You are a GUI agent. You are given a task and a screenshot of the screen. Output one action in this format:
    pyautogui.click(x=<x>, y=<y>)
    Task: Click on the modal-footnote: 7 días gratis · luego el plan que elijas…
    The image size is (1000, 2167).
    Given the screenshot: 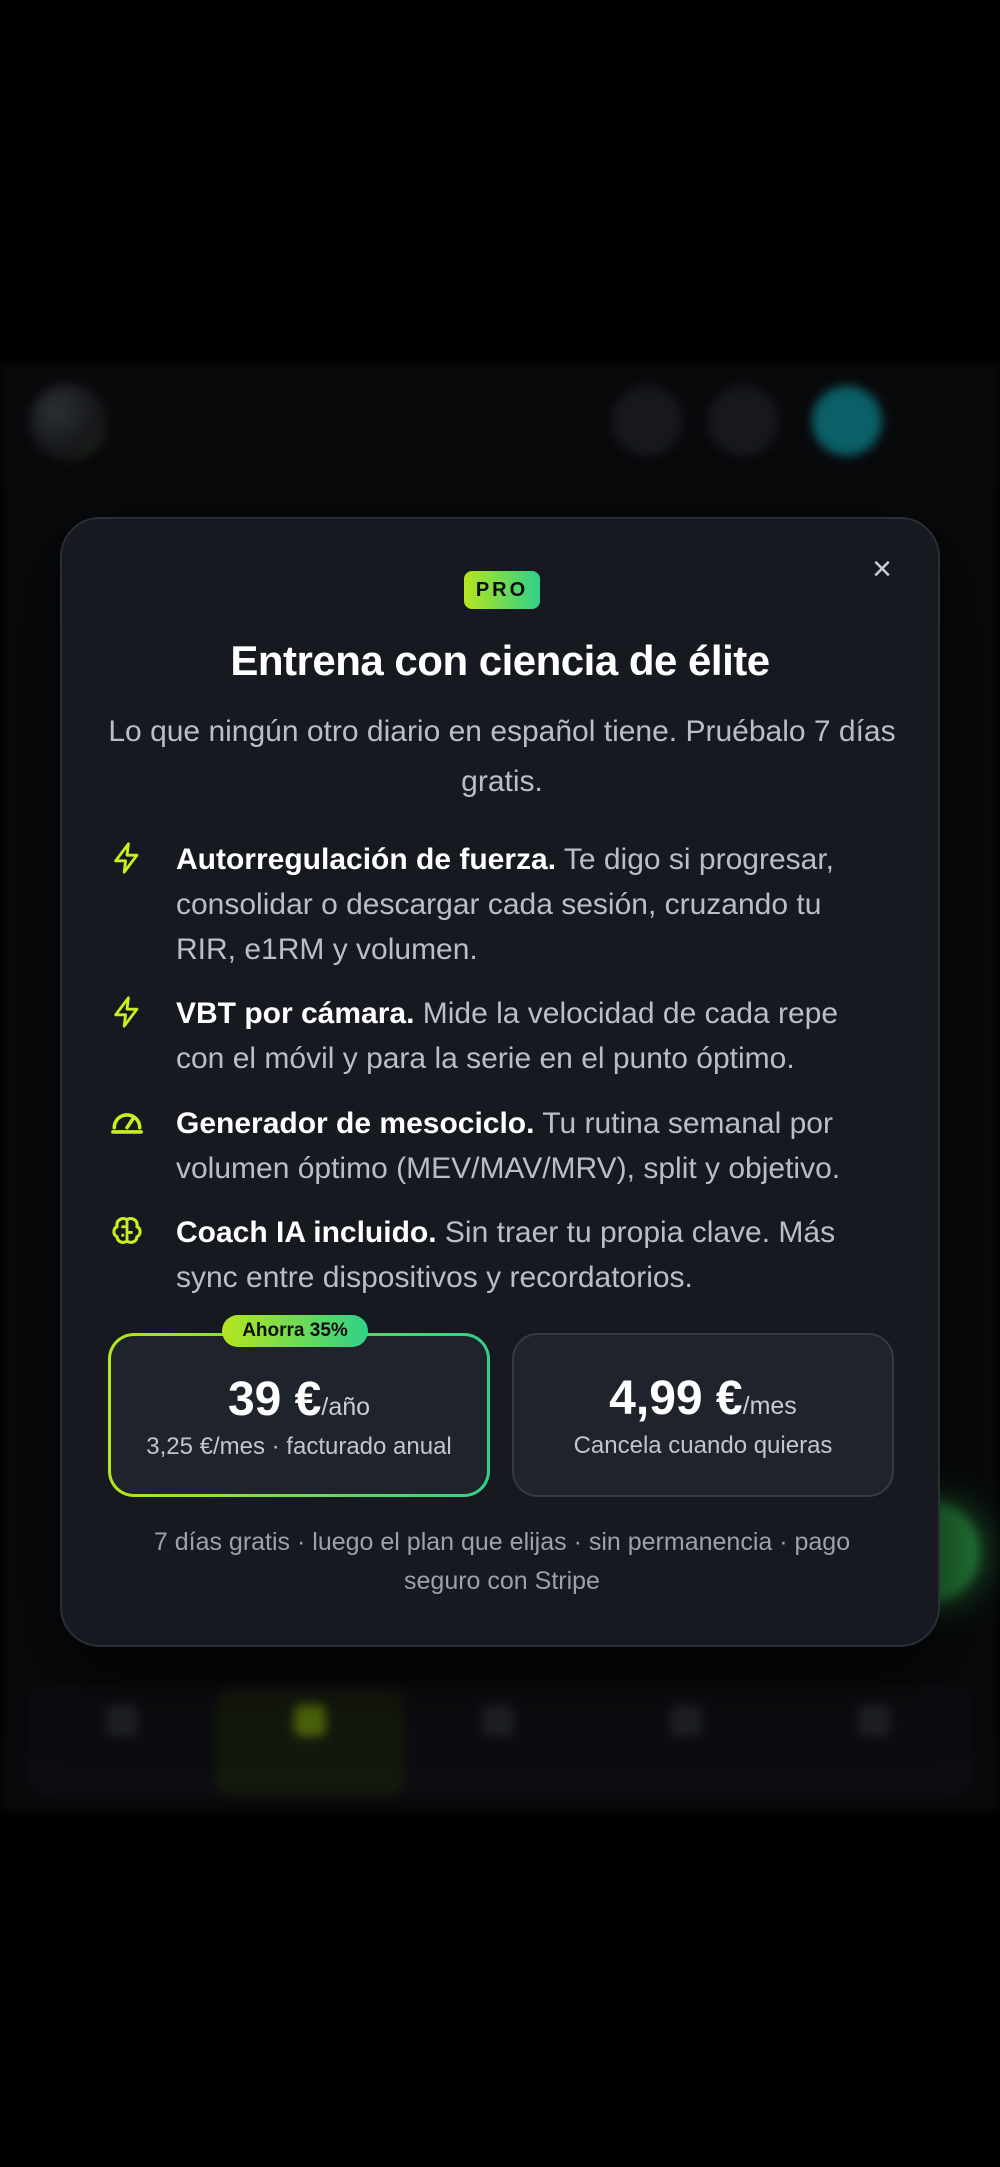 What is the action you would take?
    pyautogui.click(x=502, y=1561)
    